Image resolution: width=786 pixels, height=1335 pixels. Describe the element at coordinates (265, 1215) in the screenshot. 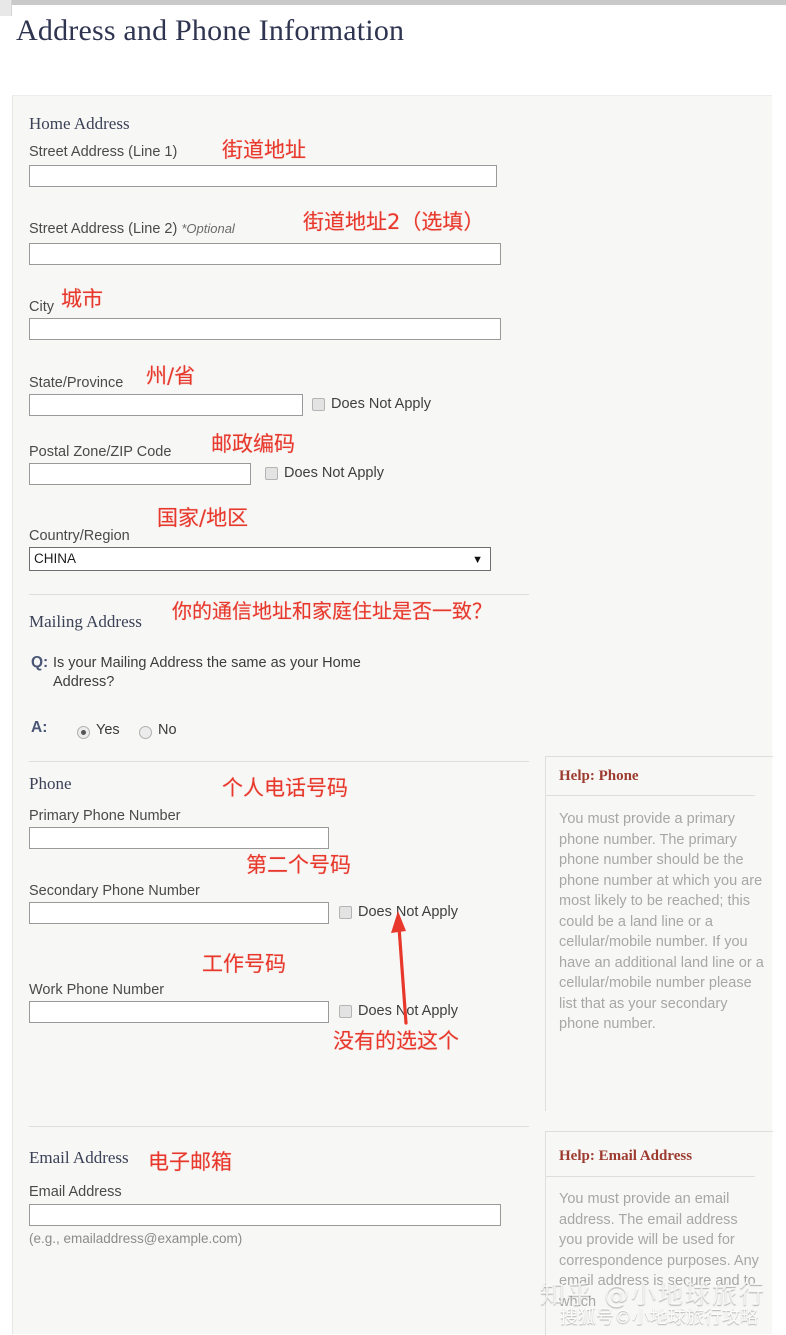

I see `email-address-input` at that location.